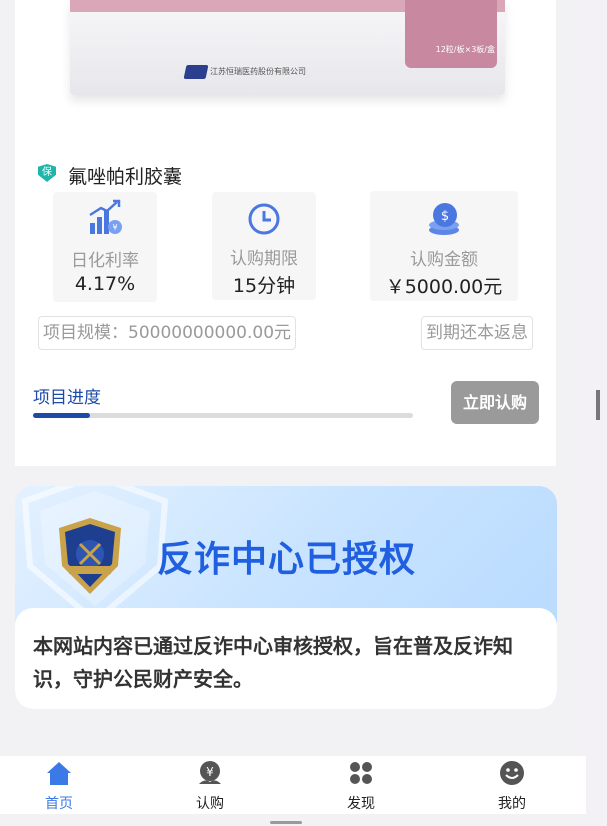  I want to click on smiley-icon, so click(512, 773).